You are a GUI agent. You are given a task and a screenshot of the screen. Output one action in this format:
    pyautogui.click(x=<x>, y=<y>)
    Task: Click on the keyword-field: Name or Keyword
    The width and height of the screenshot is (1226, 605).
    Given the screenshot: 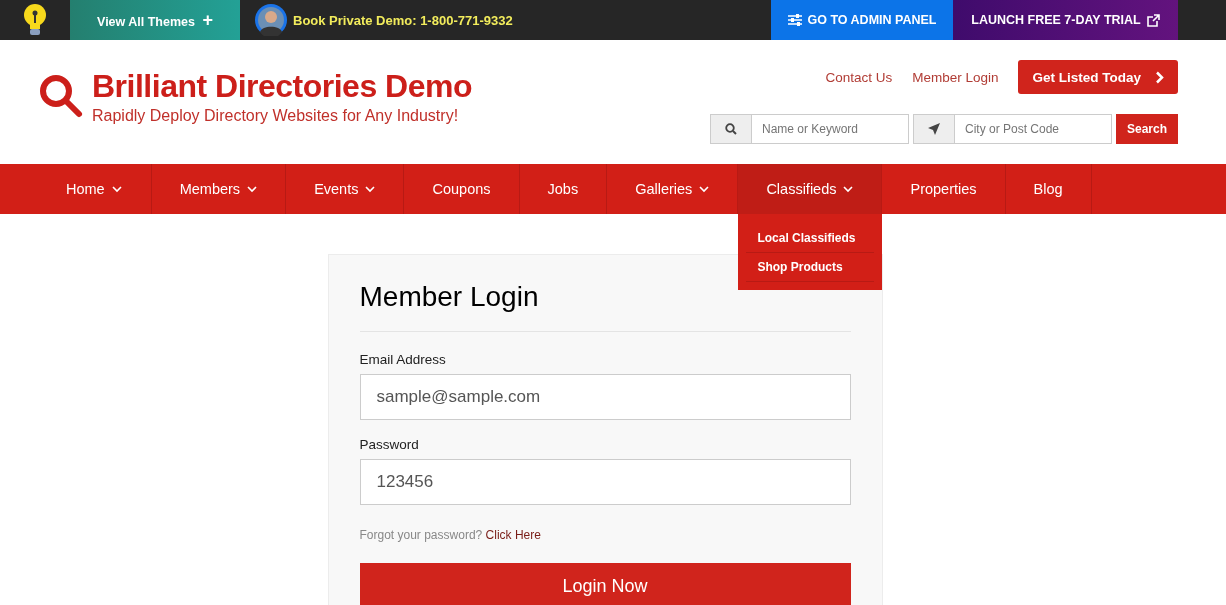 What is the action you would take?
    pyautogui.click(x=830, y=129)
    